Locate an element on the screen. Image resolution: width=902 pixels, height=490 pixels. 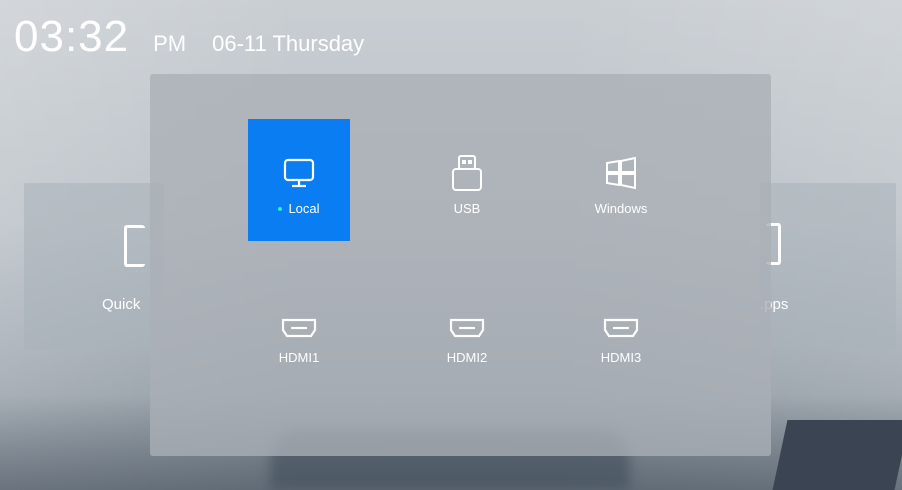
windows-icon is located at coordinates (621, 173).